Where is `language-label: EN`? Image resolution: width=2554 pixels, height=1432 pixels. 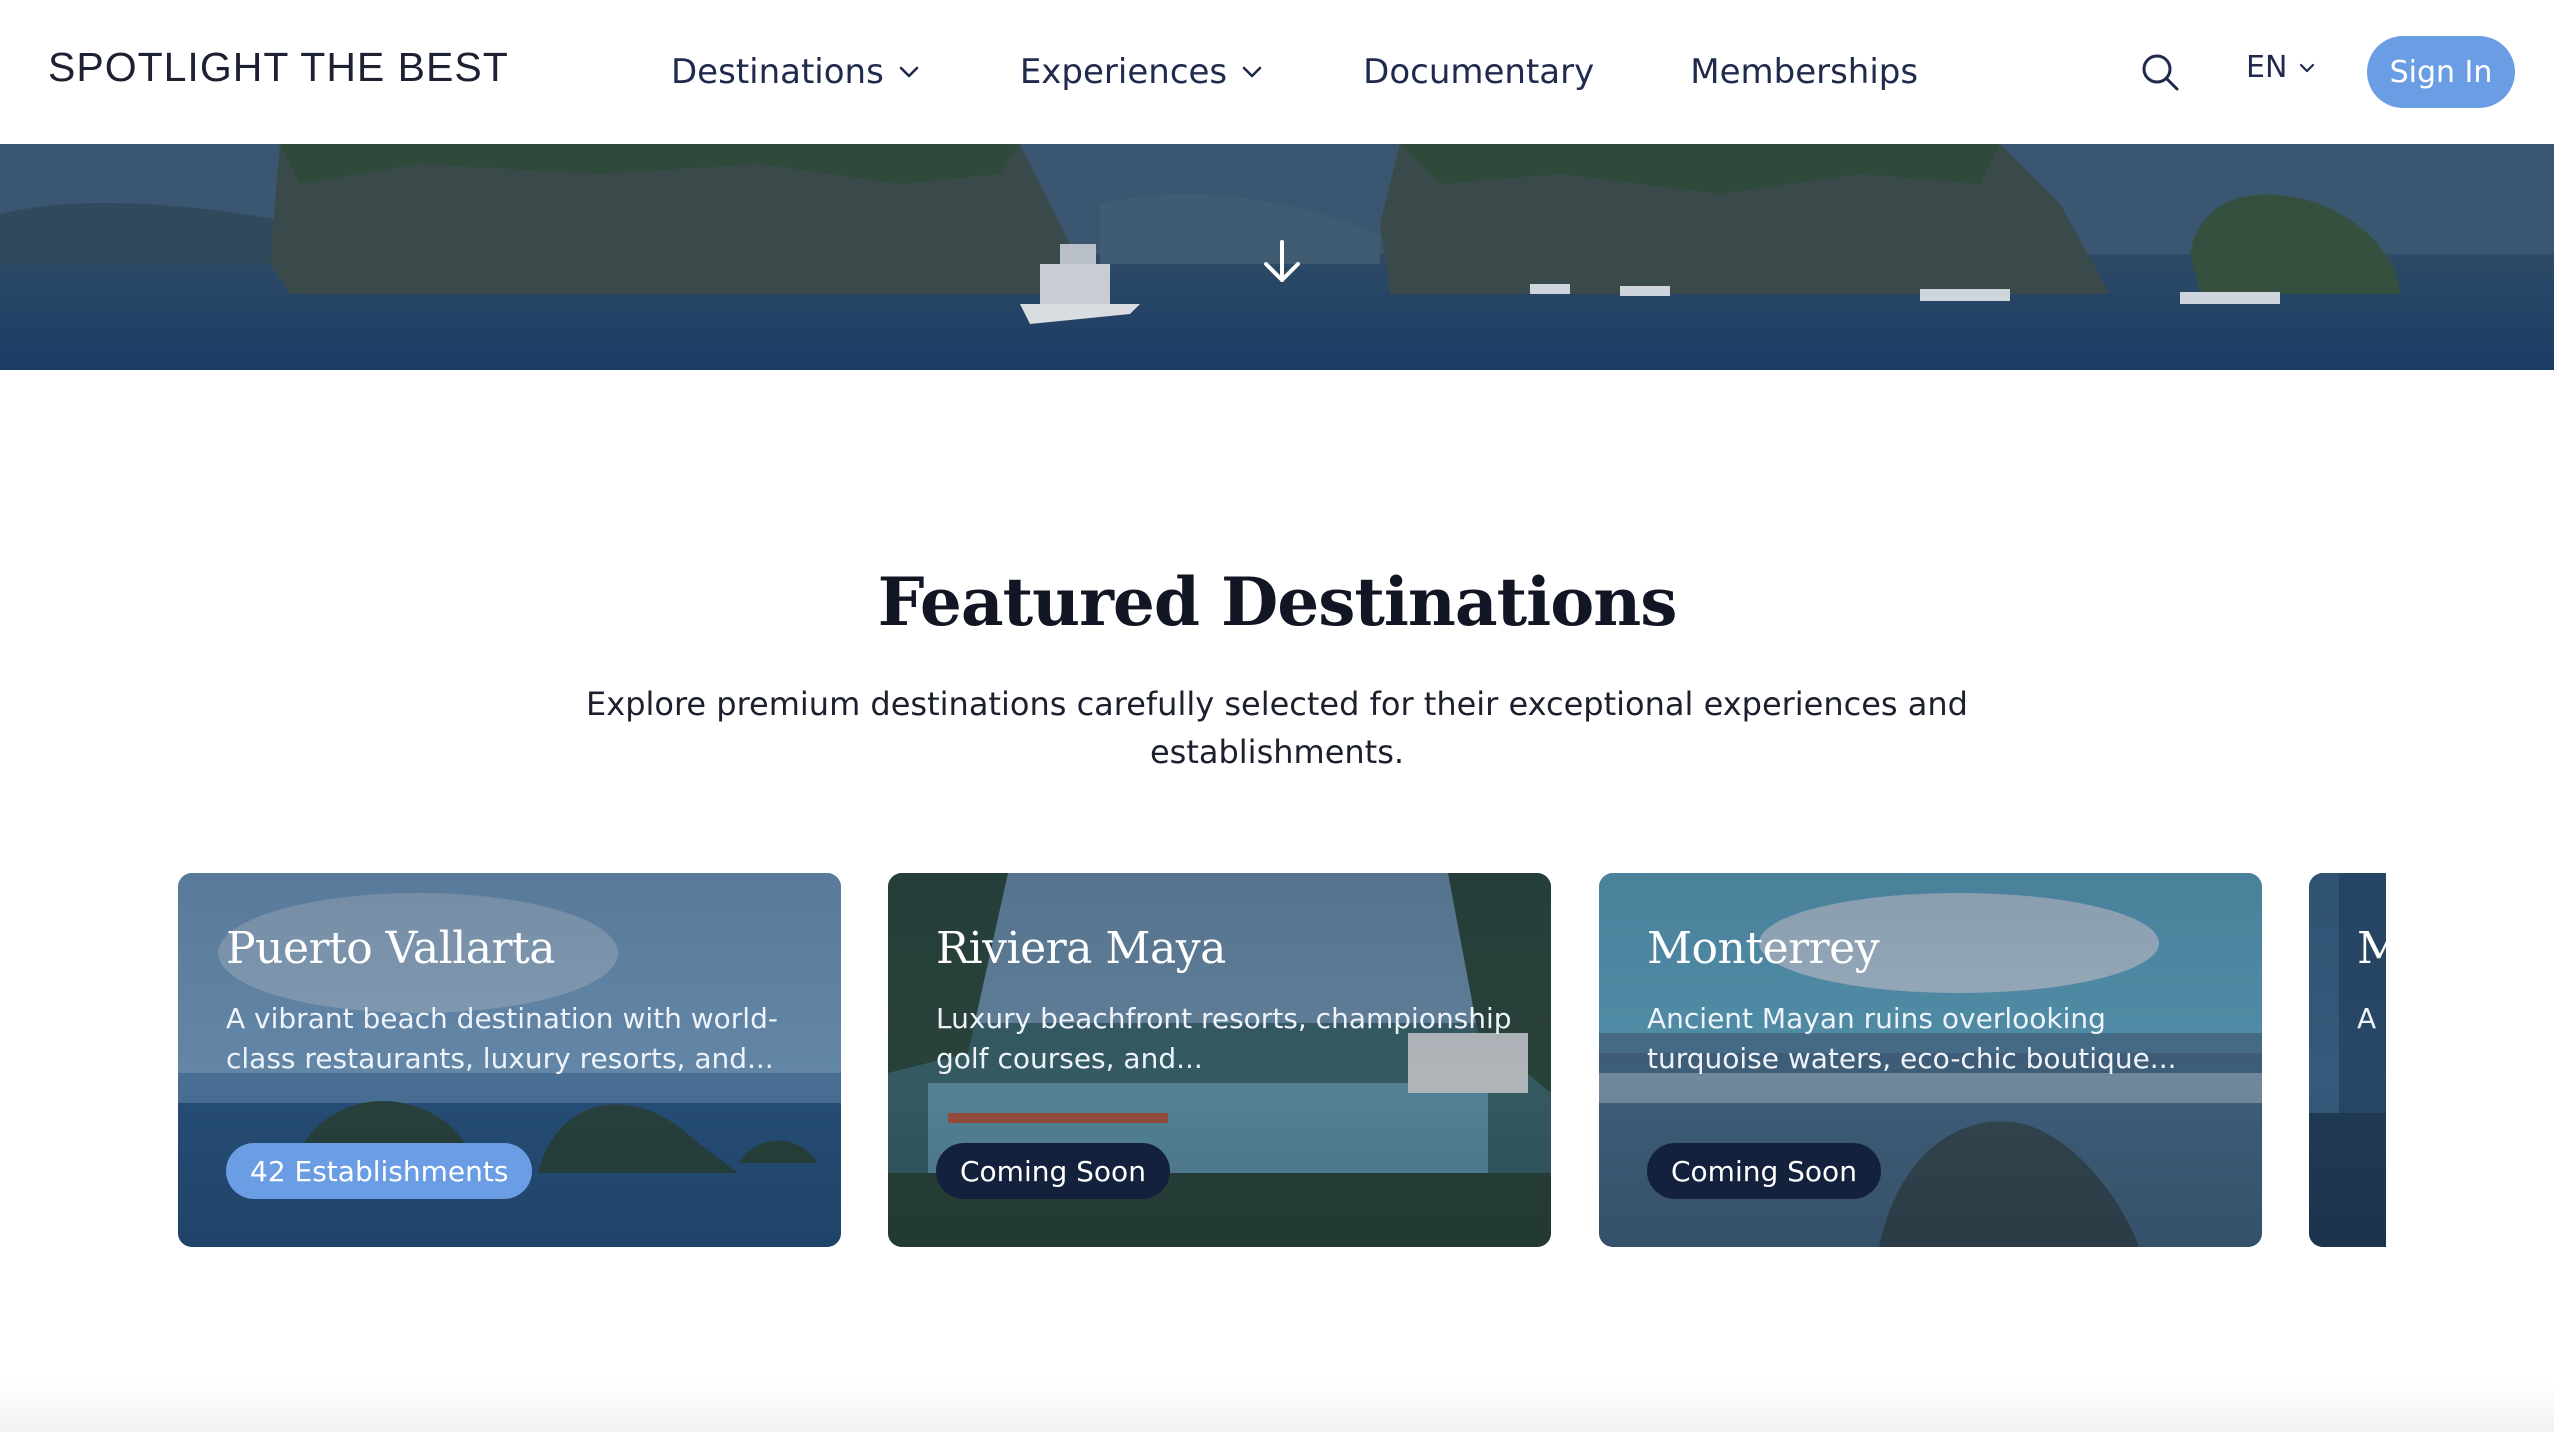 language-label: EN is located at coordinates (2267, 67).